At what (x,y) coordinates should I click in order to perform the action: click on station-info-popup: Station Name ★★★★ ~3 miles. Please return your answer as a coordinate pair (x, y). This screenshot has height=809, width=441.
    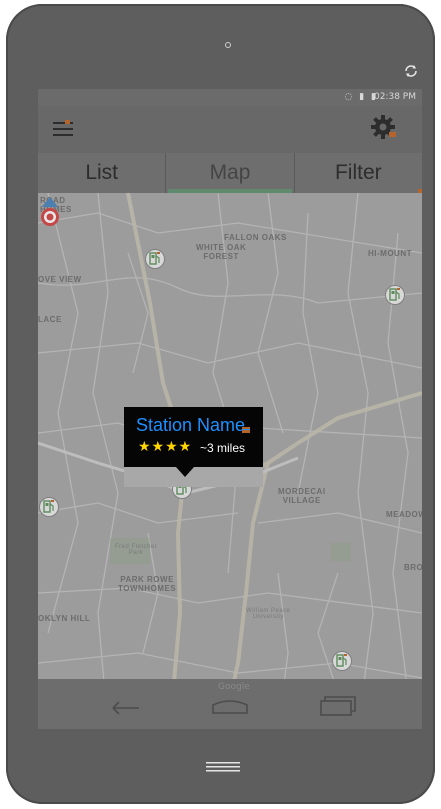
    Looking at the image, I should click on (193, 442).